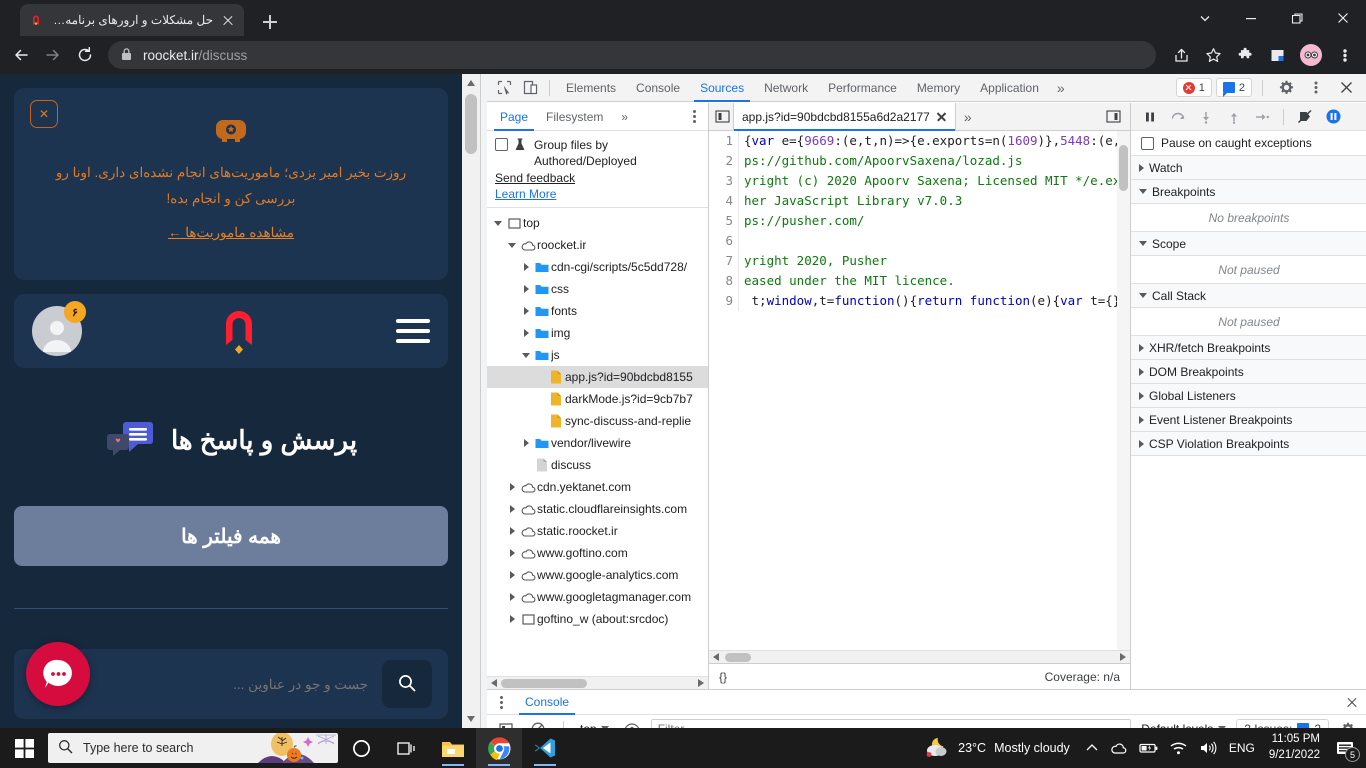 The image size is (1366, 768). Describe the element at coordinates (1193, 87) in the screenshot. I see `error-count-badge: 1` at that location.